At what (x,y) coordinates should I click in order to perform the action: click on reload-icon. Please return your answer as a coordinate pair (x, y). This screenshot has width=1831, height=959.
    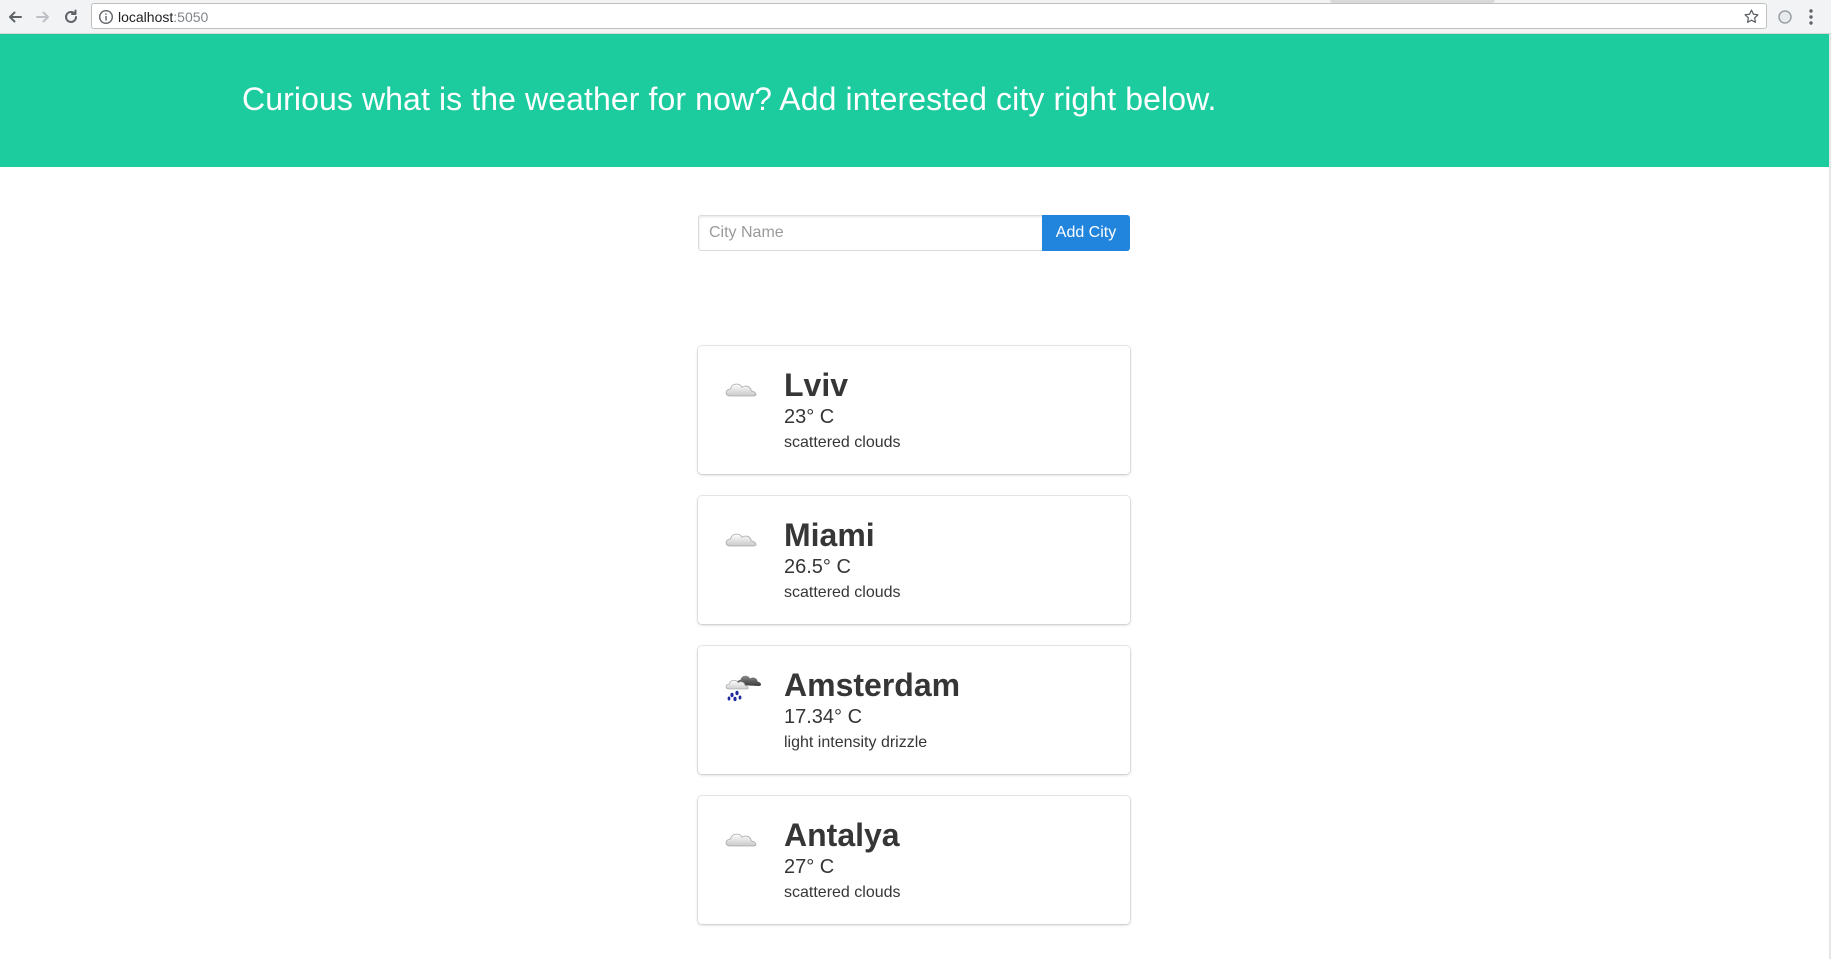
    Looking at the image, I should click on (71, 16).